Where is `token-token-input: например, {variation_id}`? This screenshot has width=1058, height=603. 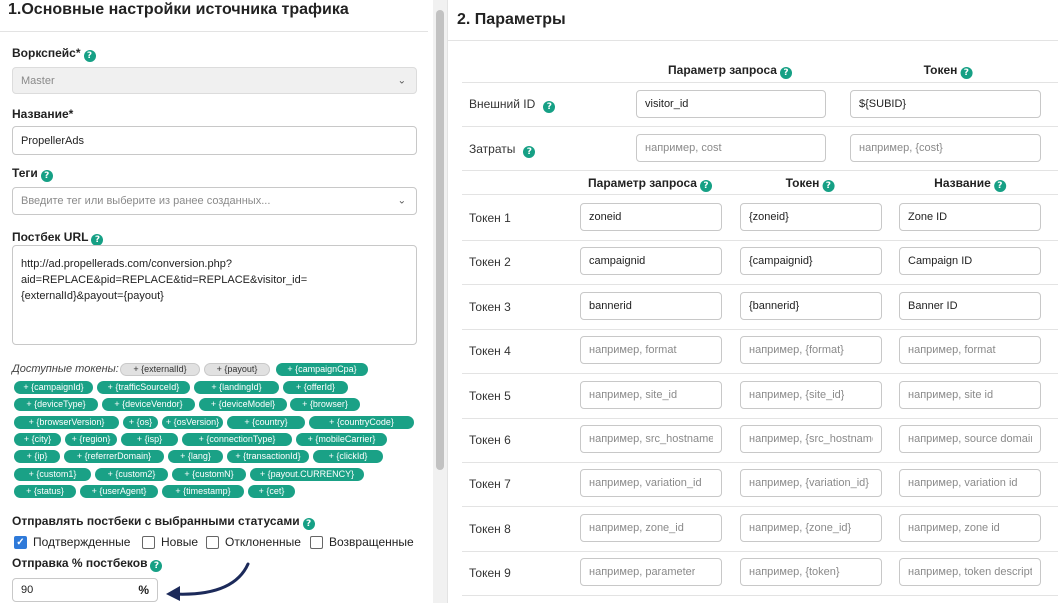 token-token-input: например, {variation_id} is located at coordinates (811, 483).